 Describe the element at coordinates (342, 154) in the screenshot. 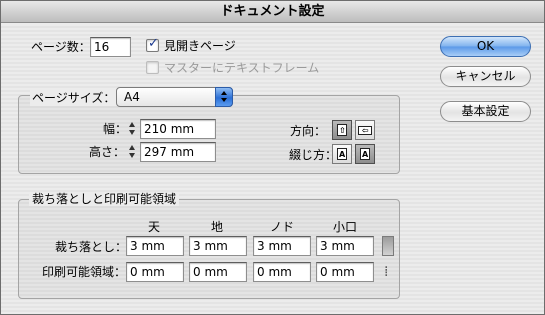

I see `left-binding-button: A` at that location.